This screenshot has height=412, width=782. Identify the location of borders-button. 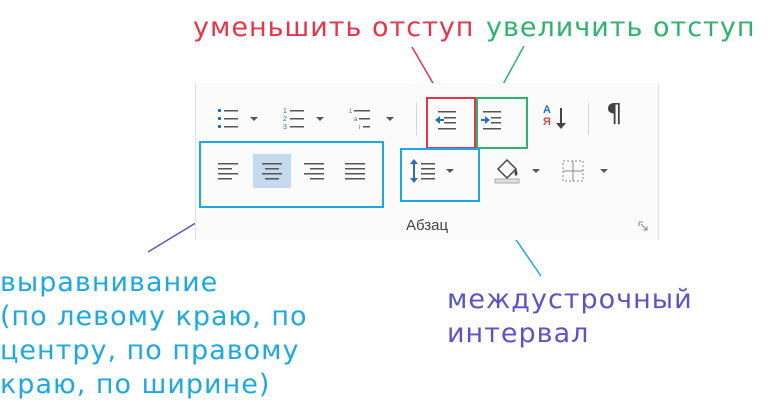
(589, 171).